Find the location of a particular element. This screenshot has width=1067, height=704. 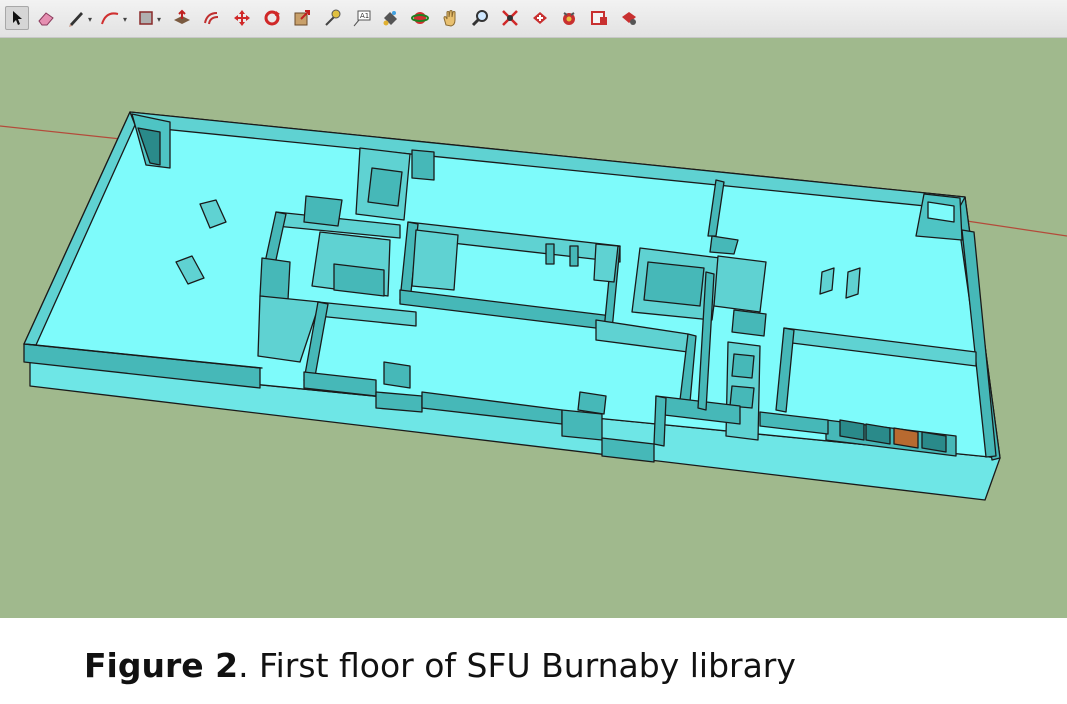

pan-tool-button is located at coordinates (450, 18).